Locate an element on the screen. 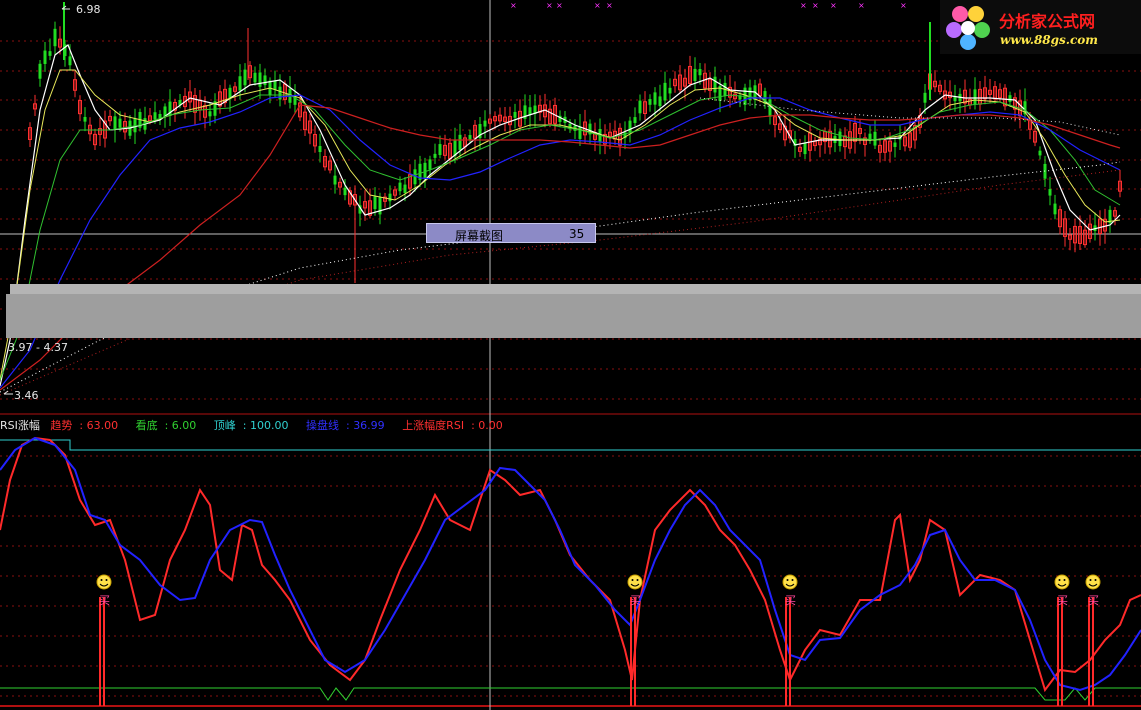 The width and height of the screenshot is (1141, 710). price-overlay-band-top is located at coordinates (575, 289).